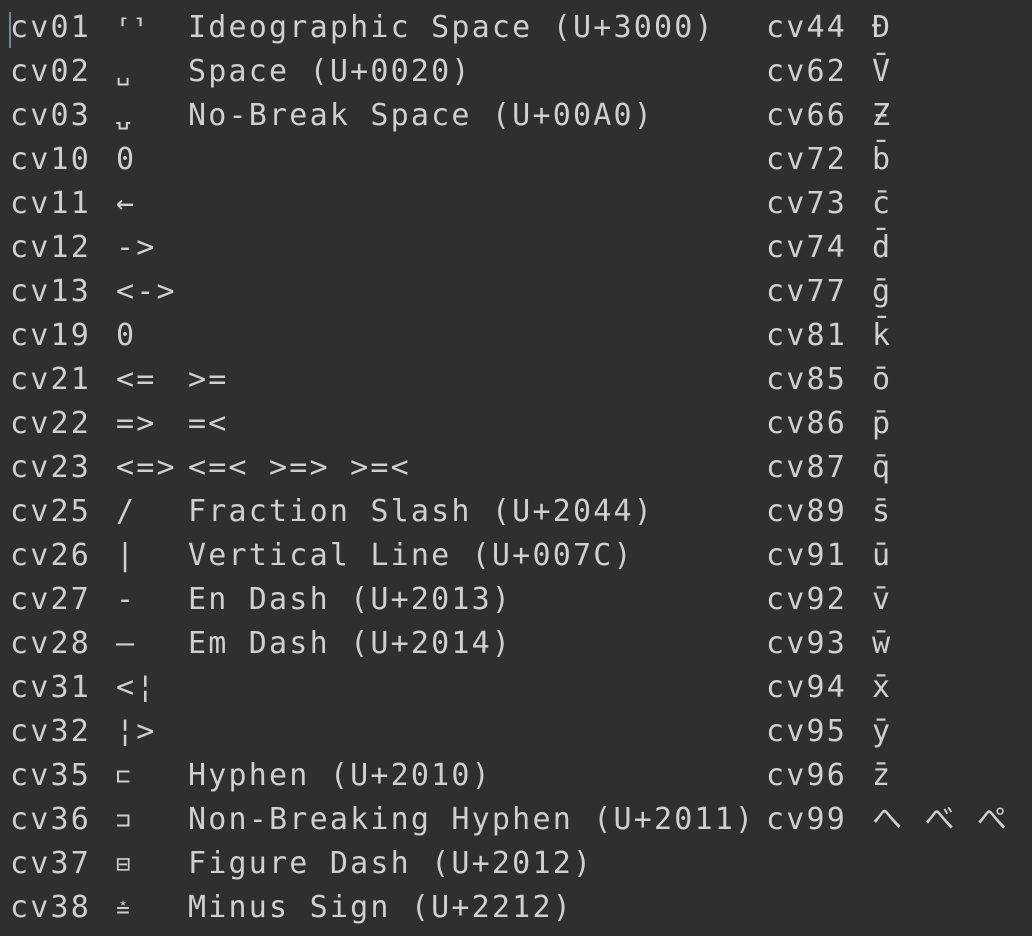 The height and width of the screenshot is (936, 1032). Describe the element at coordinates (807, 511) in the screenshot. I see `feature-code: cv89` at that location.